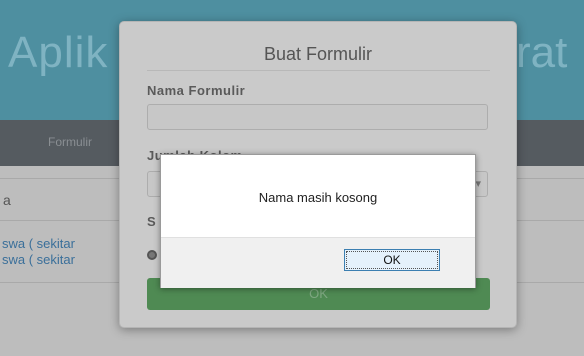 The image size is (584, 356). Describe the element at coordinates (196, 90) in the screenshot. I see `form-name-label: Nama Formulir` at that location.